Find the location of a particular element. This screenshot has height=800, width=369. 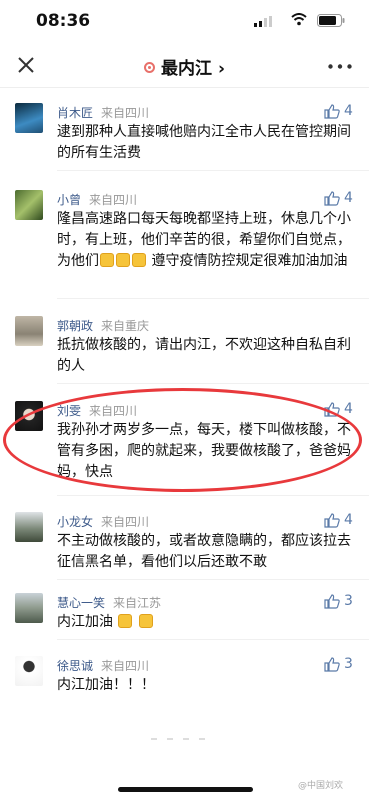

wifi-icon is located at coordinates (299, 19).